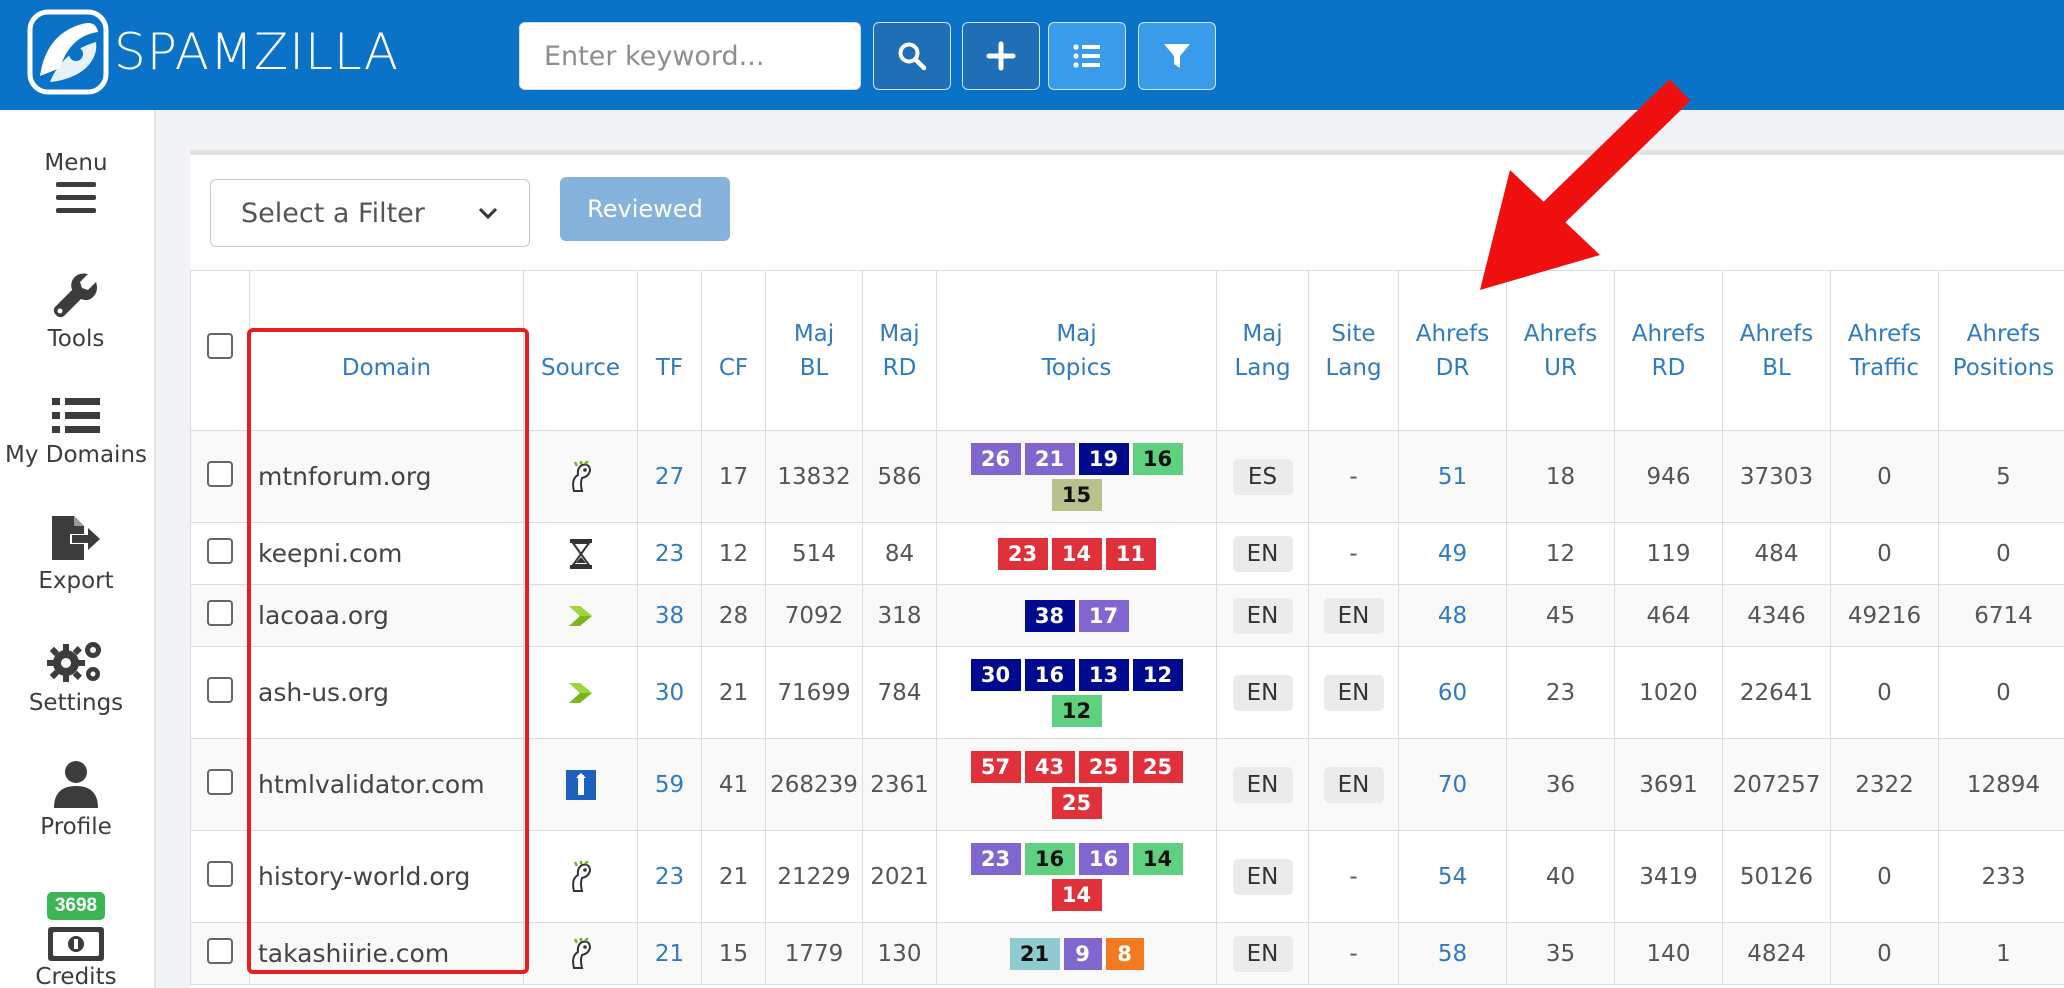  I want to click on list-view-button, so click(1087, 56).